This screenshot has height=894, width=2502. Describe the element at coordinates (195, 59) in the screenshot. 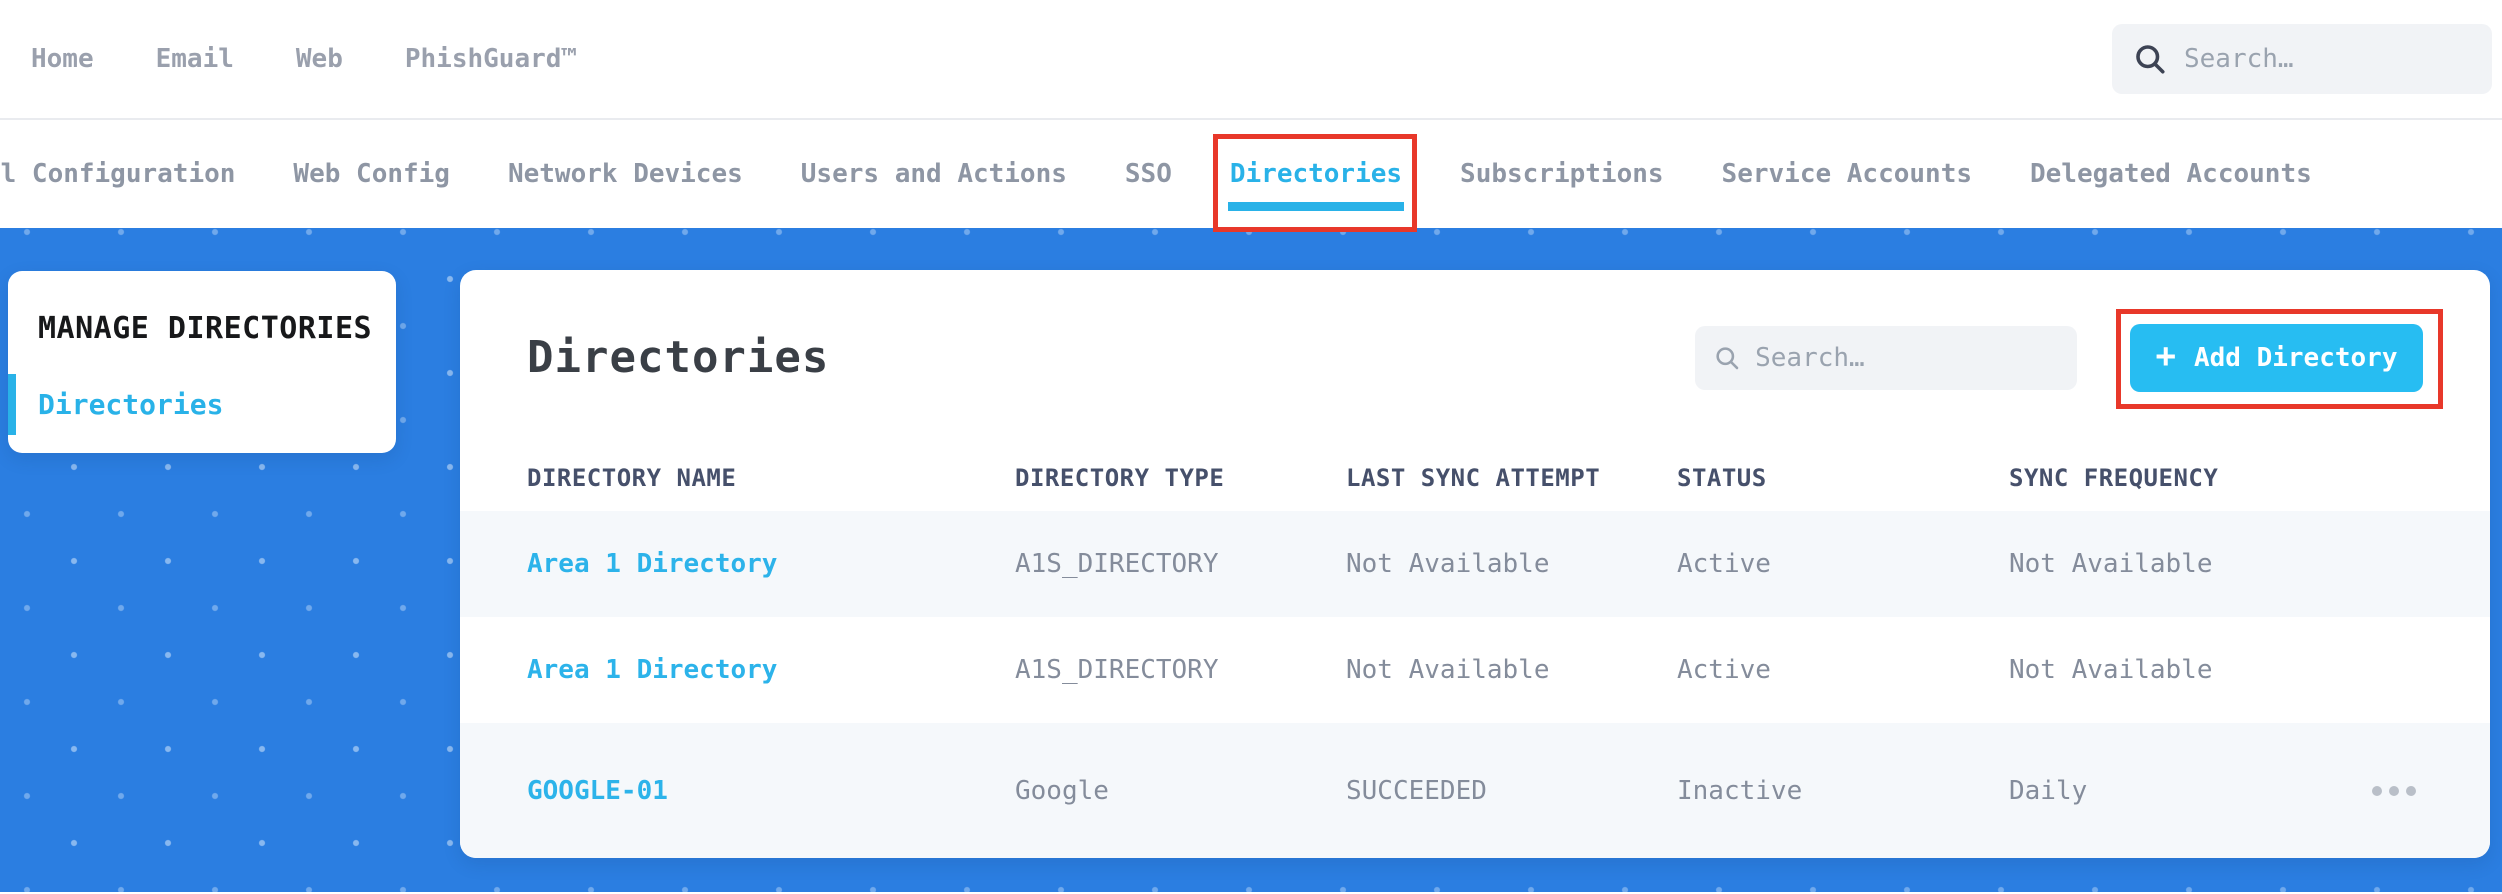

I see `top-nav-email: Email` at that location.